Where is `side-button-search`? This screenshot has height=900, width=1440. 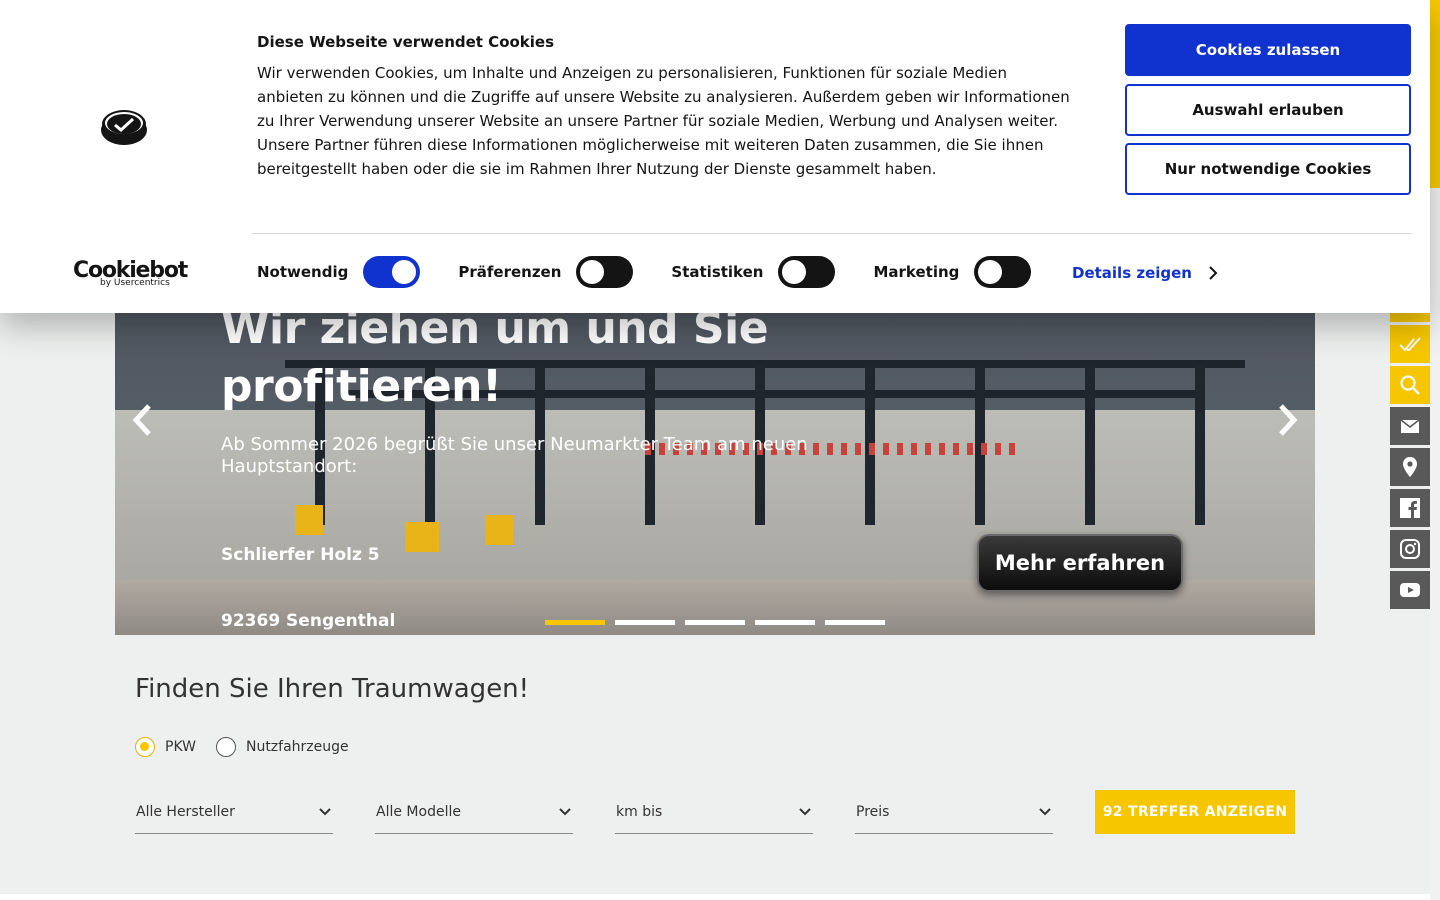 side-button-search is located at coordinates (1410, 385).